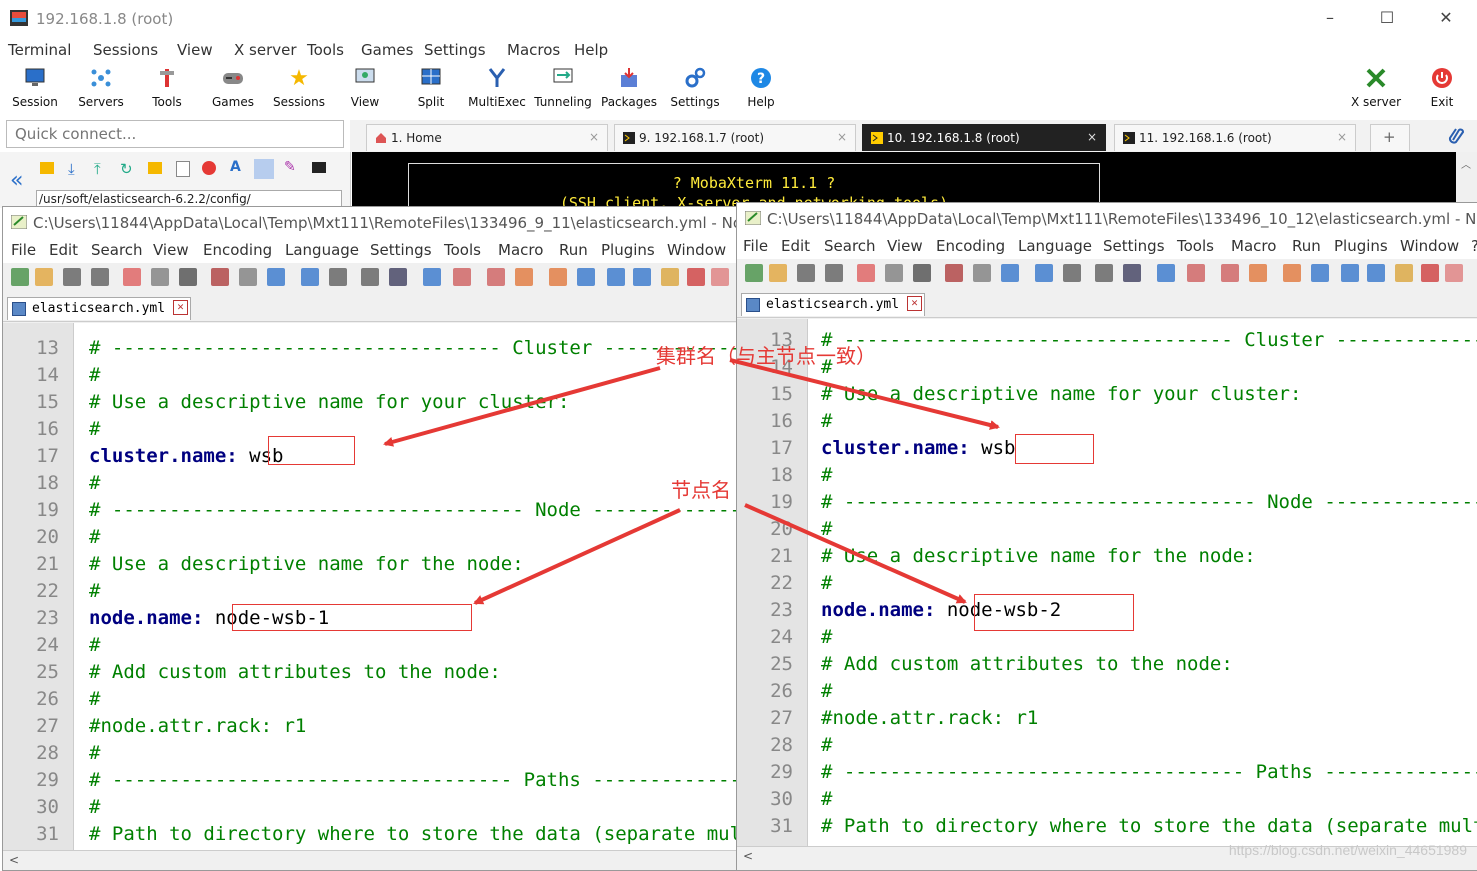 The image size is (1477, 871). I want to click on new-tab-button: +, so click(1390, 137).